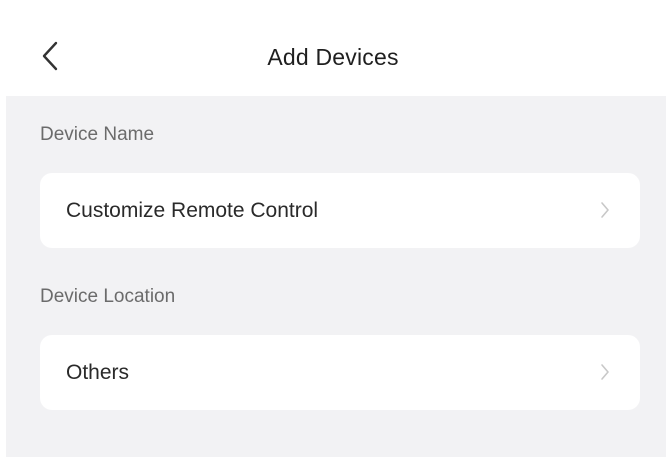 The width and height of the screenshot is (666, 457). What do you see at coordinates (340, 210) in the screenshot?
I see `device-name-row: Customize Remote Control` at bounding box center [340, 210].